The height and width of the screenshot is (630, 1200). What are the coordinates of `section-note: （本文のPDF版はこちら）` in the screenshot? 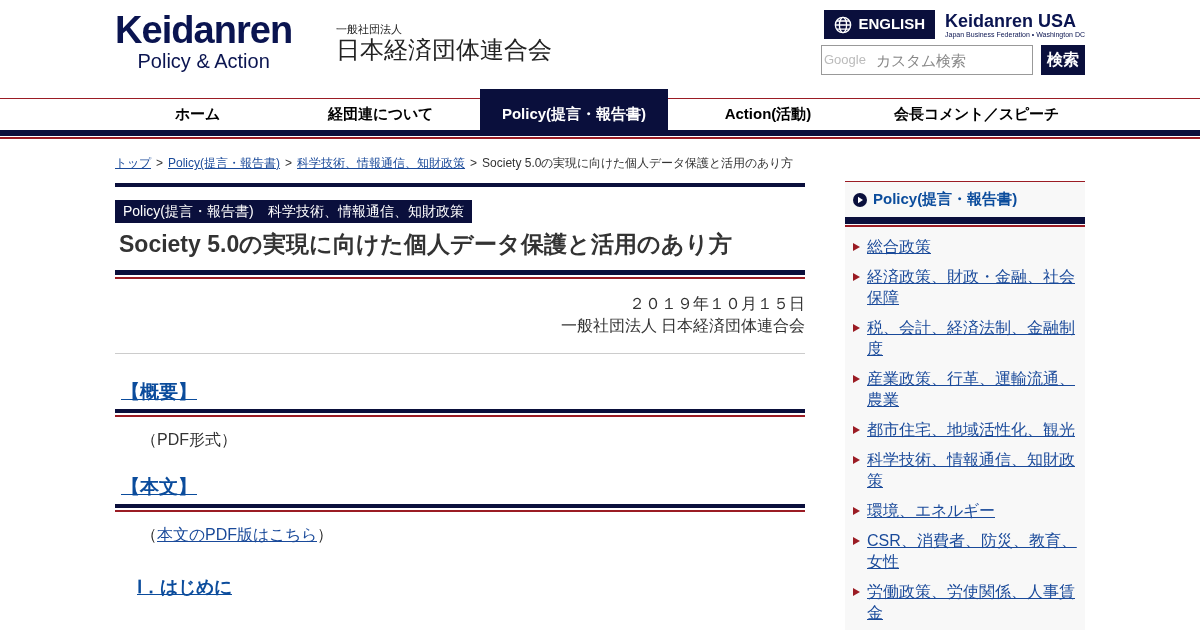 It's located at (237, 535).